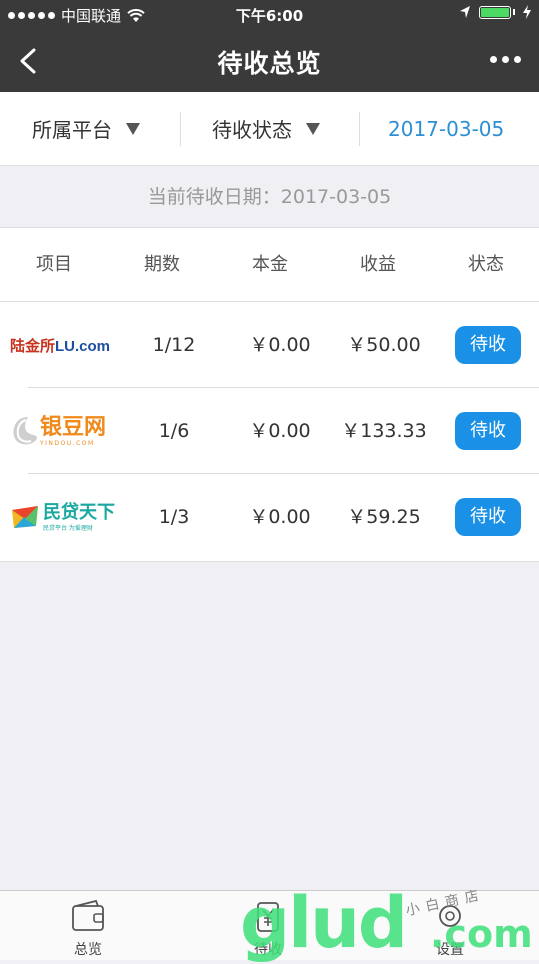  I want to click on yindou-logo-zh: 银豆网, so click(73, 427).